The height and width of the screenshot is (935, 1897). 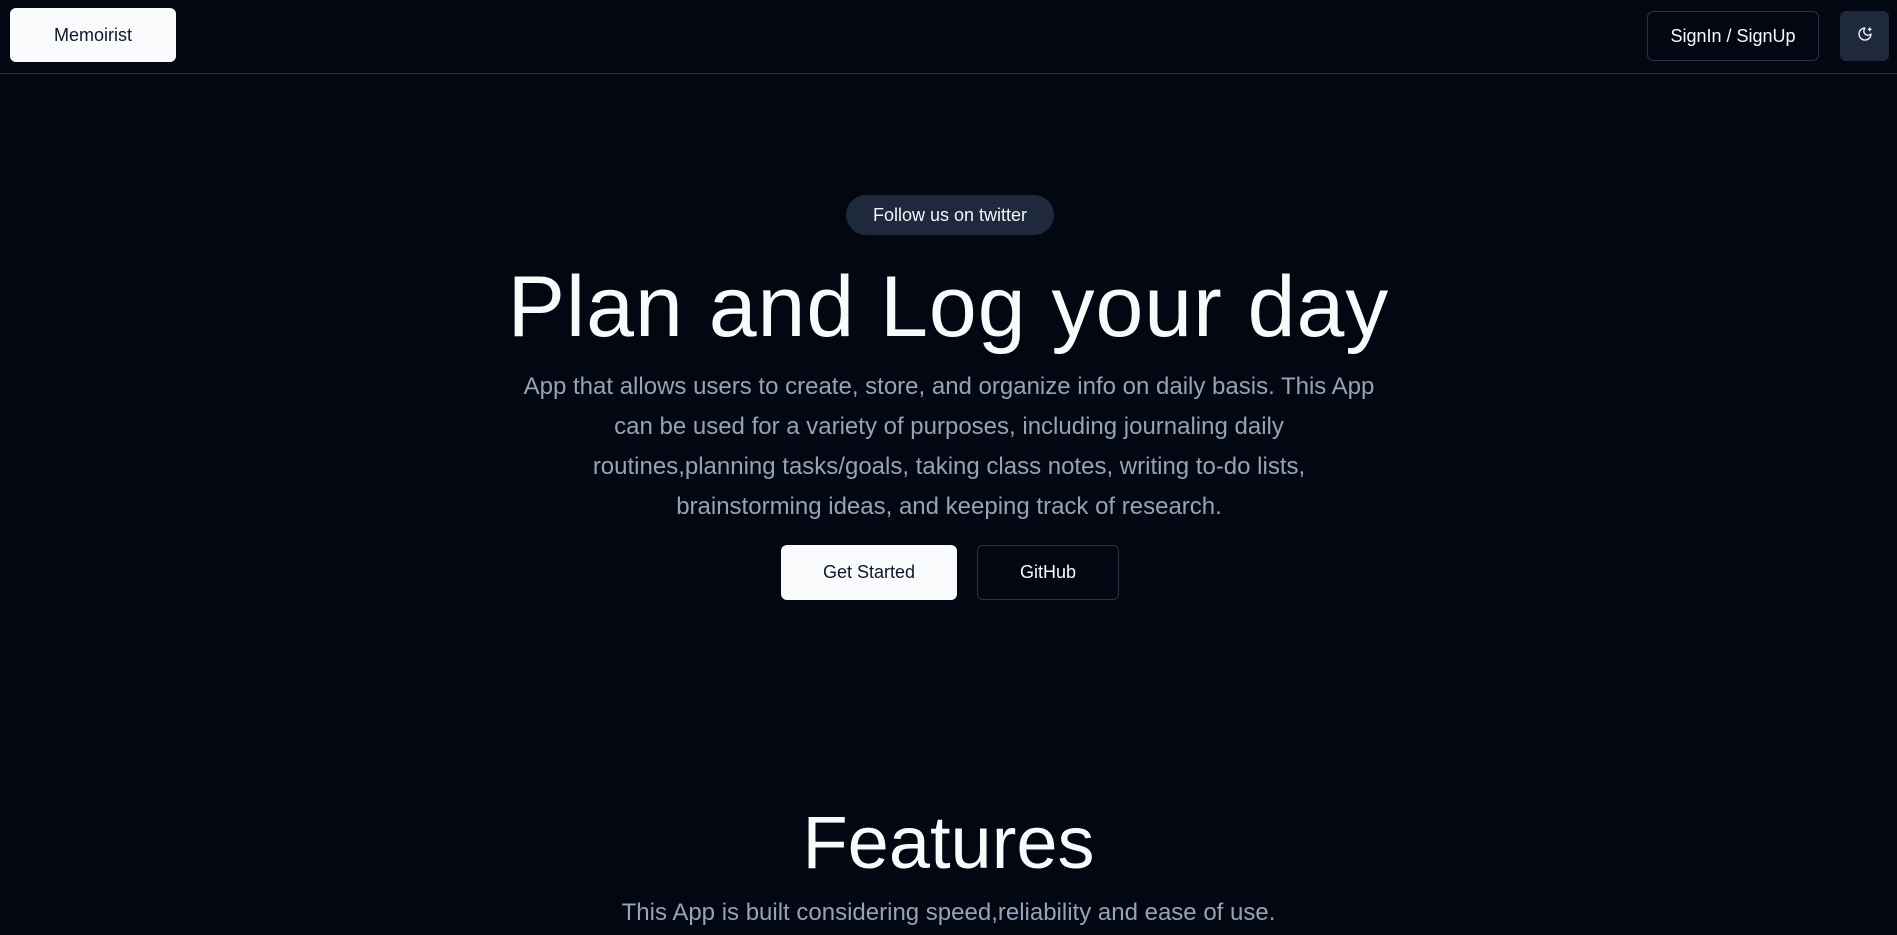 I want to click on hero-title: Plan and Log your day, so click(x=948, y=307).